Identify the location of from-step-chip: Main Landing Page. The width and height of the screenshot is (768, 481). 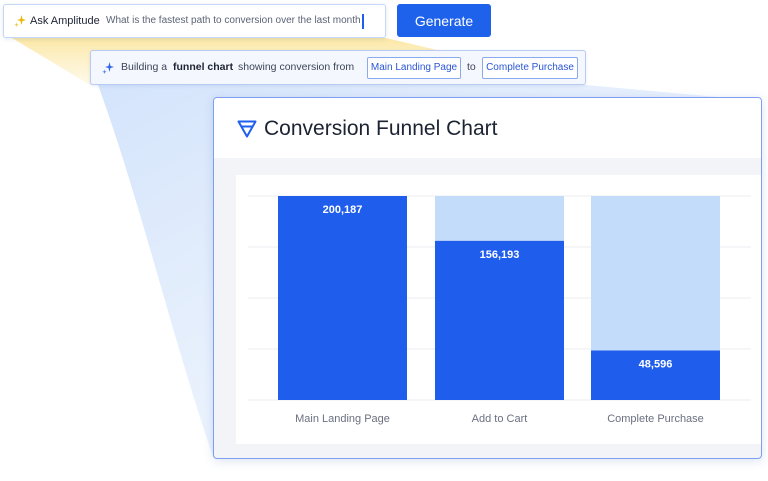
(414, 68).